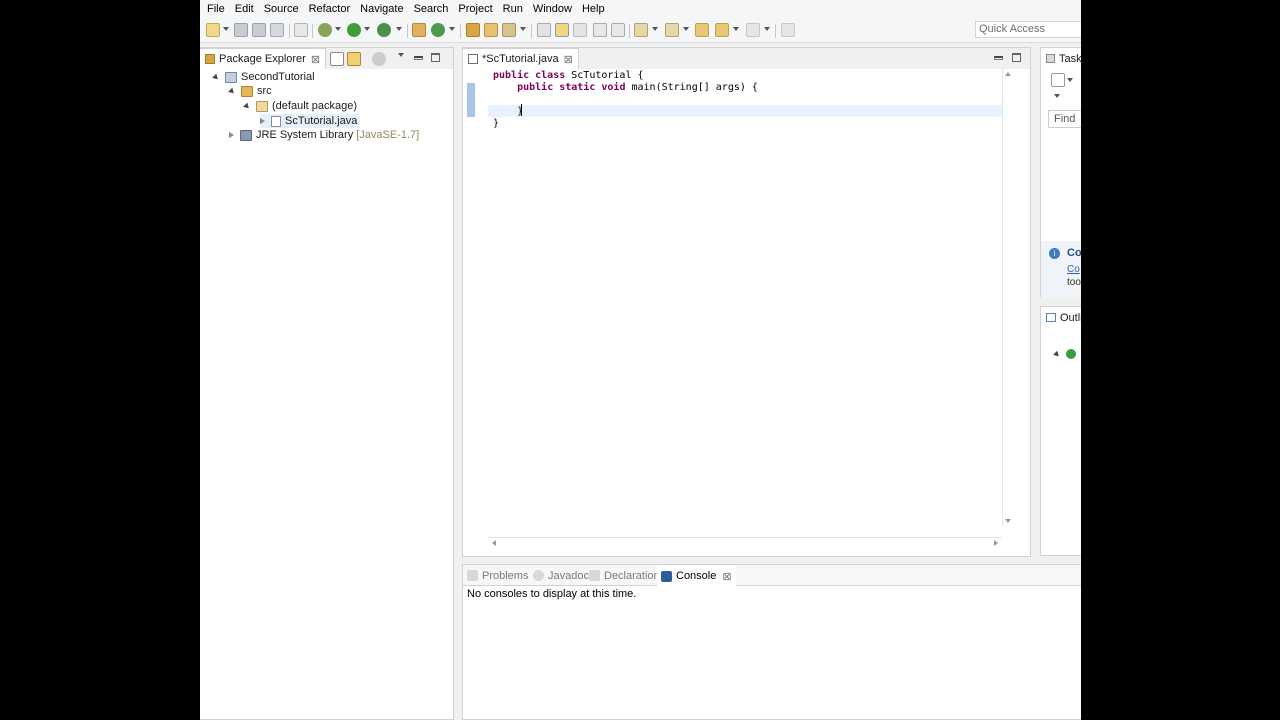  I want to click on tab-sctutorial: *ScTutorial.java ⊠, so click(521, 58).